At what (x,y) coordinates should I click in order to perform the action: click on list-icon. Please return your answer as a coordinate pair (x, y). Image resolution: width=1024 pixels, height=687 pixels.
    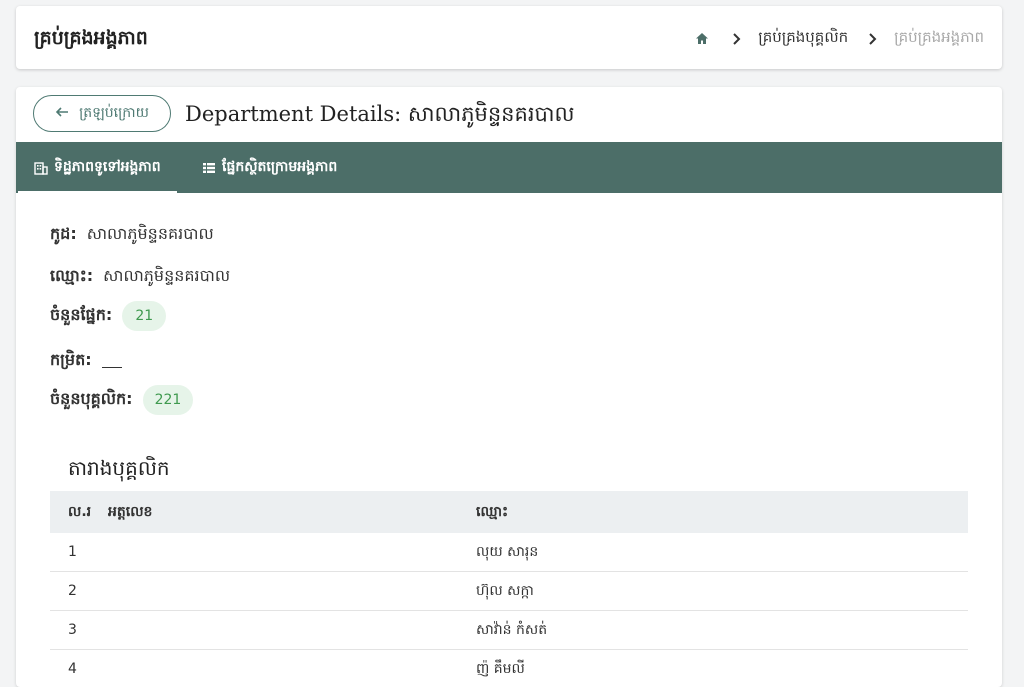
    Looking at the image, I should click on (209, 168).